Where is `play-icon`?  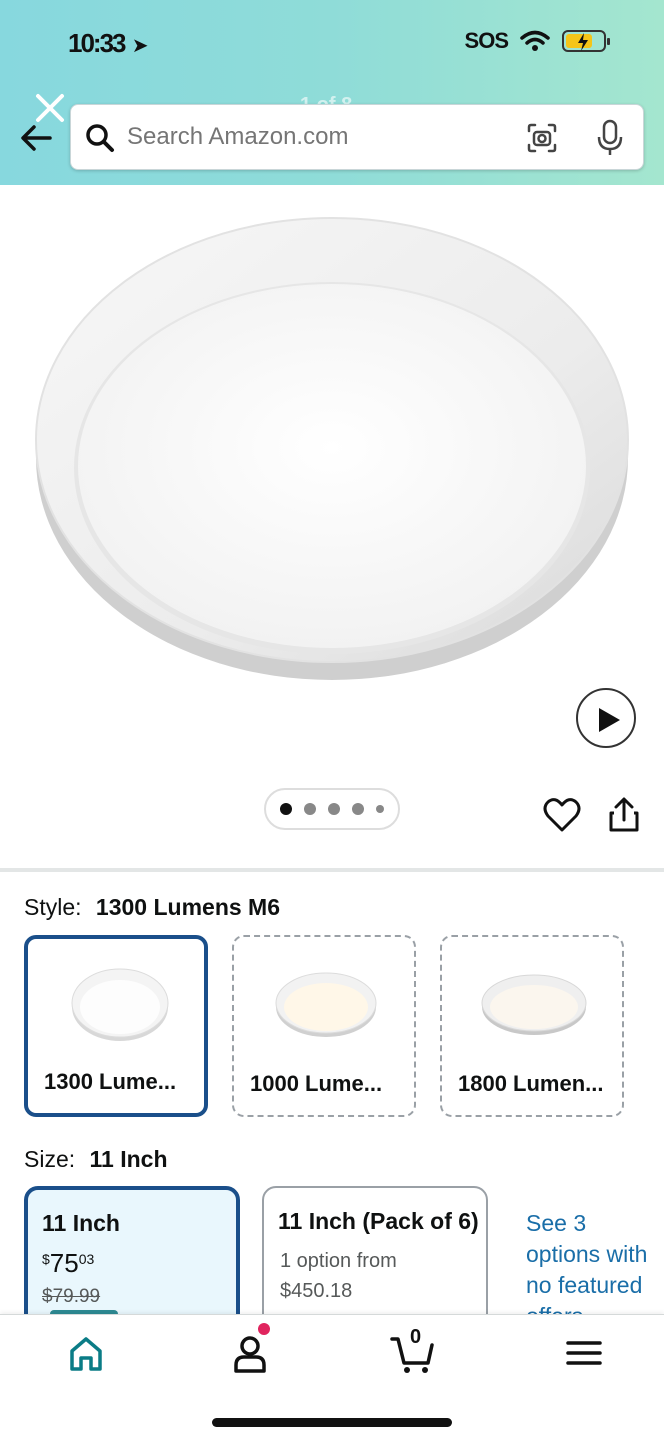 play-icon is located at coordinates (609, 720).